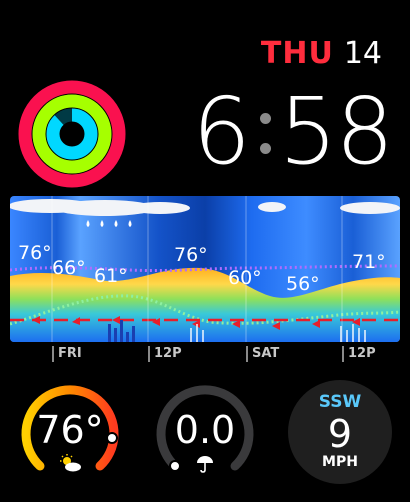  What do you see at coordinates (70, 463) in the screenshot?
I see `partly-sunny-icon` at bounding box center [70, 463].